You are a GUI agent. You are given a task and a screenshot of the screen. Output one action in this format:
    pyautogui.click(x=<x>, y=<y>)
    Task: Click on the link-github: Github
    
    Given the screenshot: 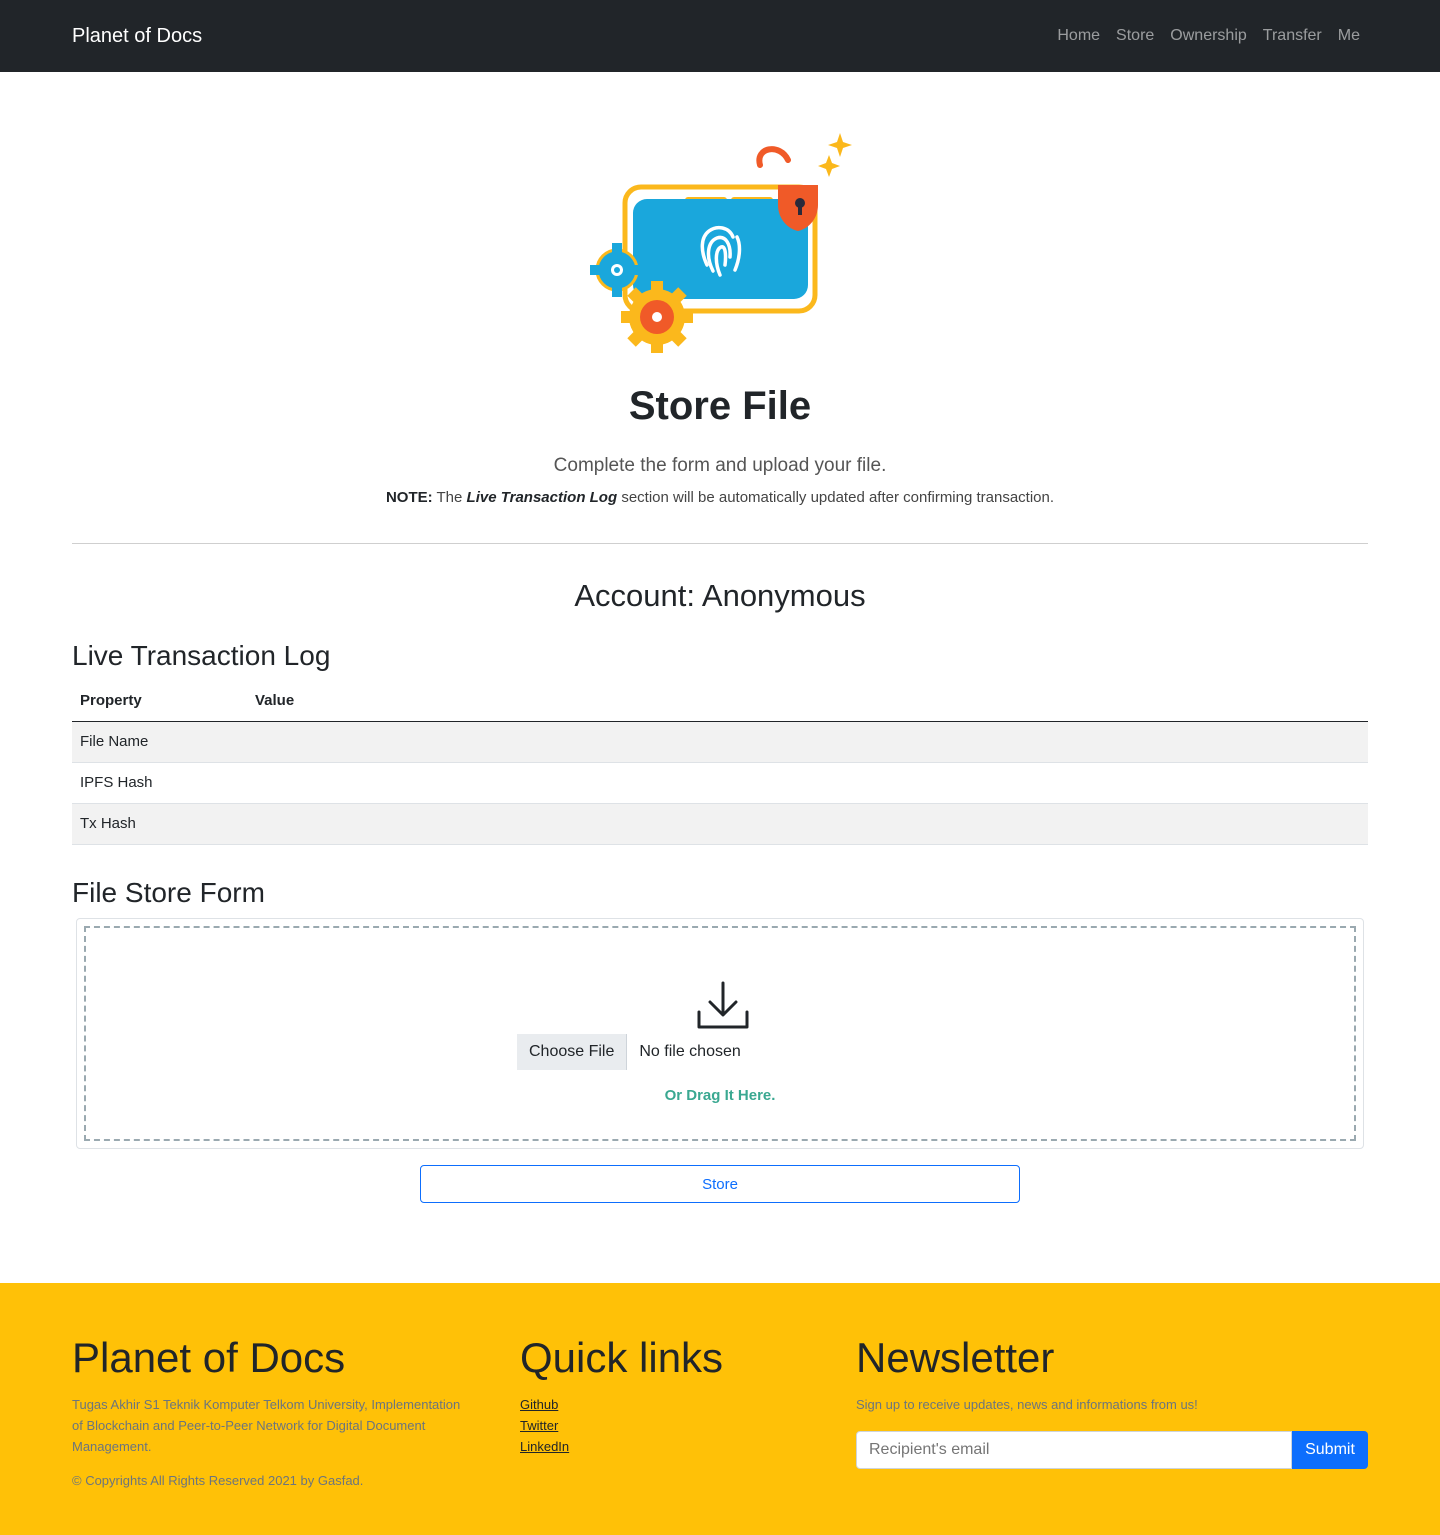 What is the action you would take?
    pyautogui.click(x=650, y=1404)
    